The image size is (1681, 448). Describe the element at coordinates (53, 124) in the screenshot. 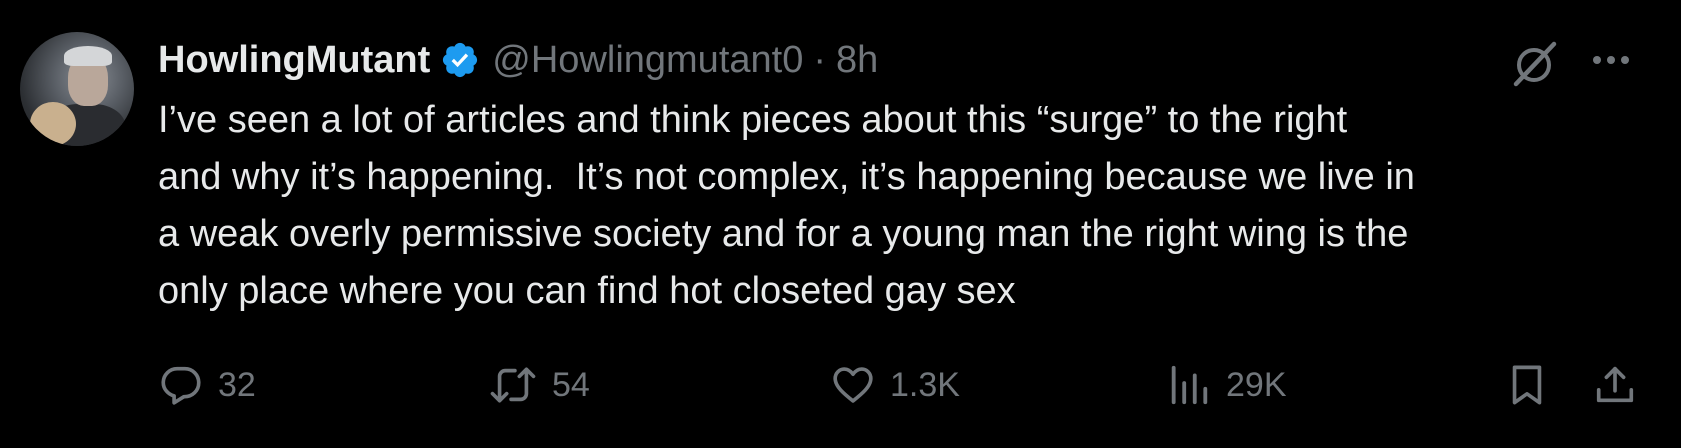

I see `avatar-child-shape` at that location.